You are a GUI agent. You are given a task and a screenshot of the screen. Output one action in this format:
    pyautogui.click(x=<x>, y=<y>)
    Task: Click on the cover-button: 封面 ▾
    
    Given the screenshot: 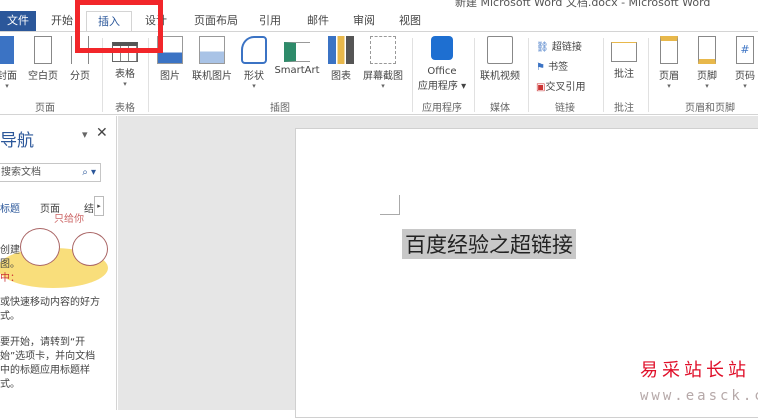 What is the action you would take?
    pyautogui.click(x=11, y=63)
    